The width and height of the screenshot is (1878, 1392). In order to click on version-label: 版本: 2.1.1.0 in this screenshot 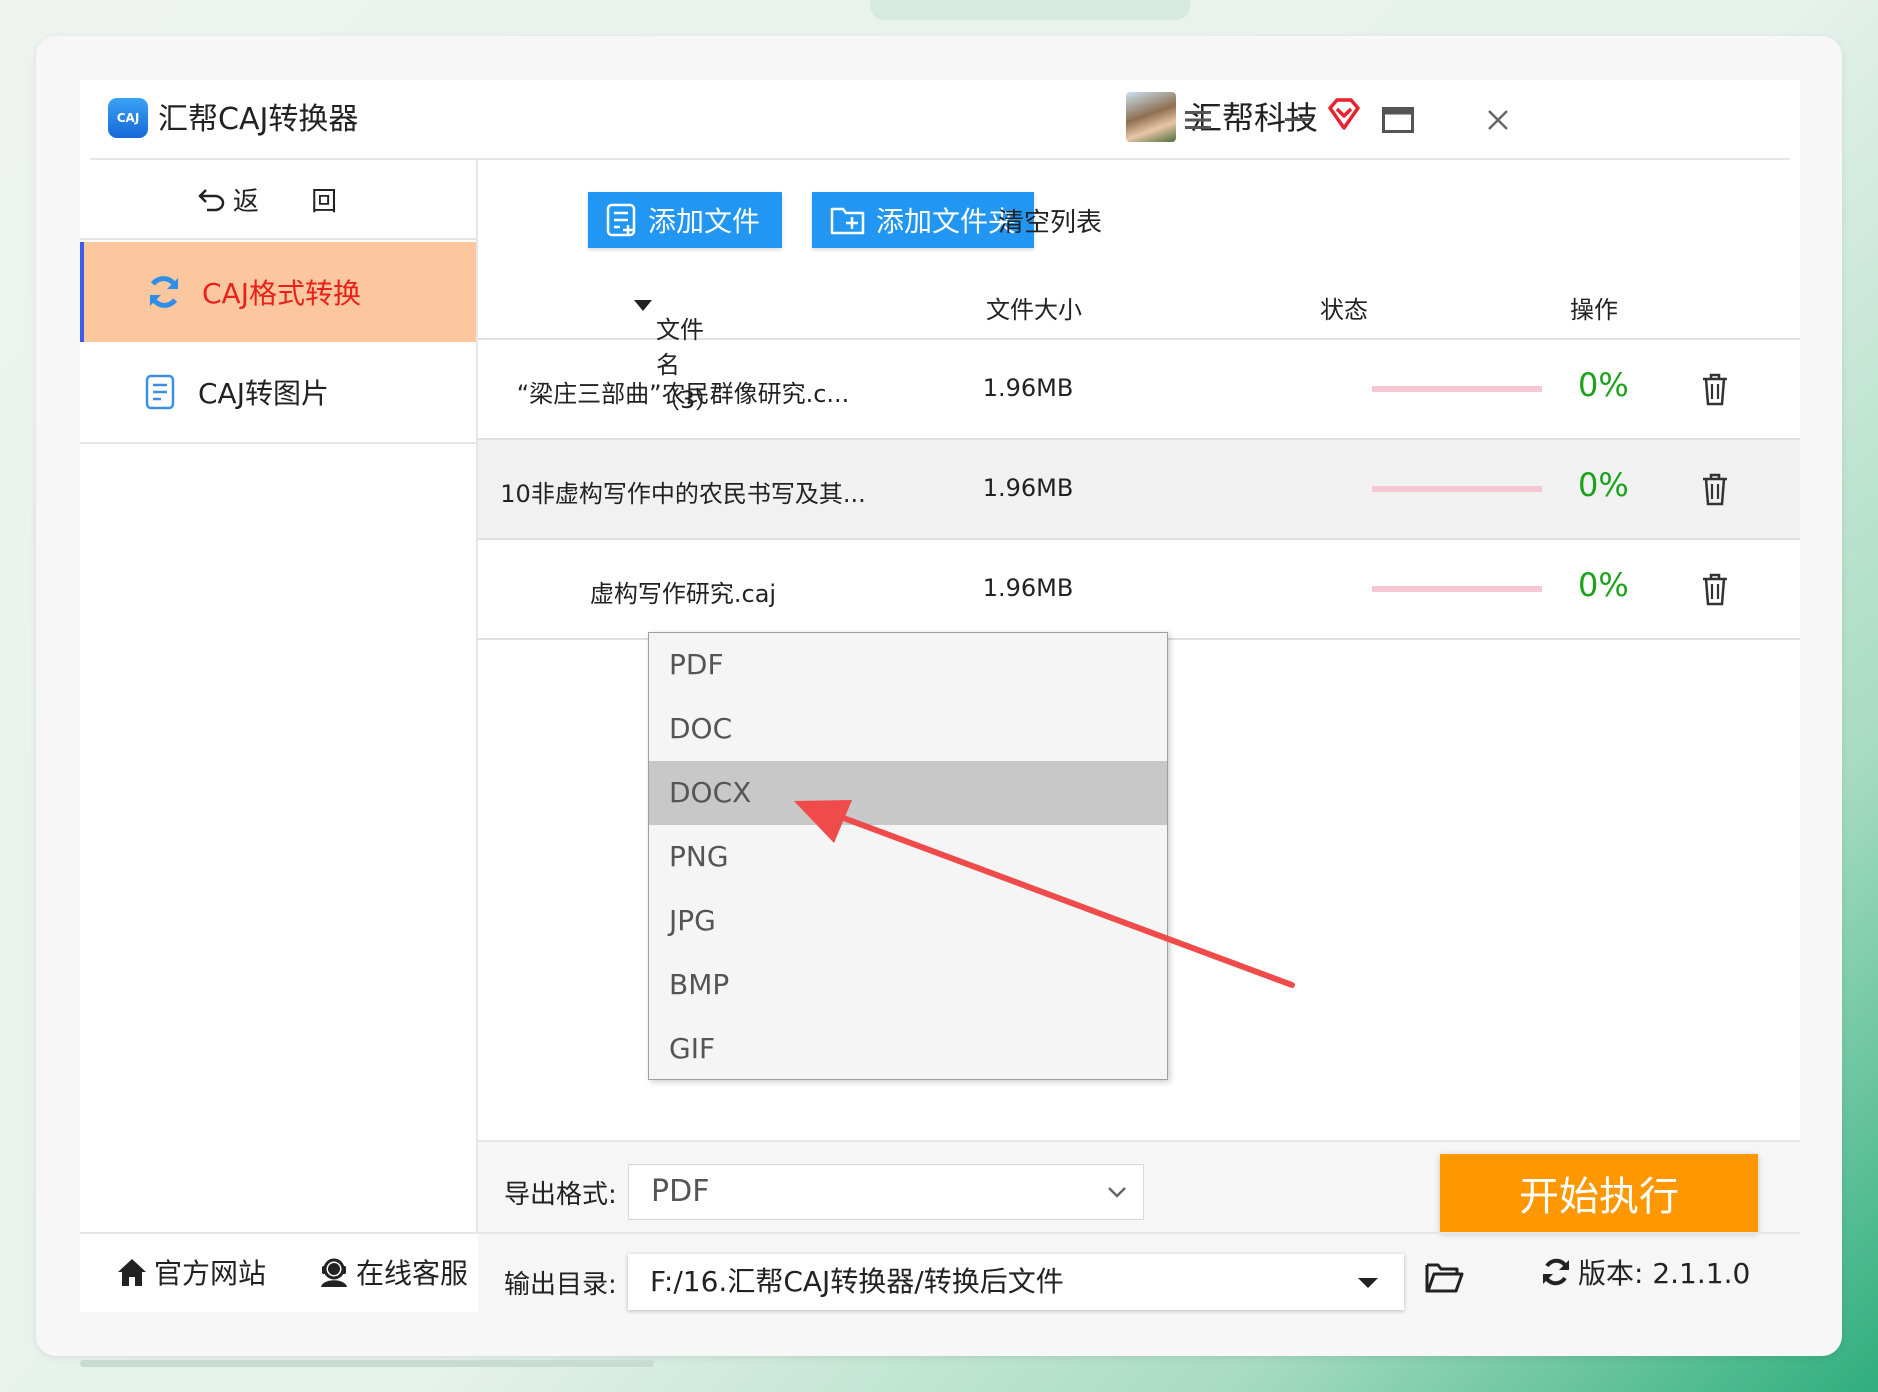, I will do `click(1664, 1273)`.